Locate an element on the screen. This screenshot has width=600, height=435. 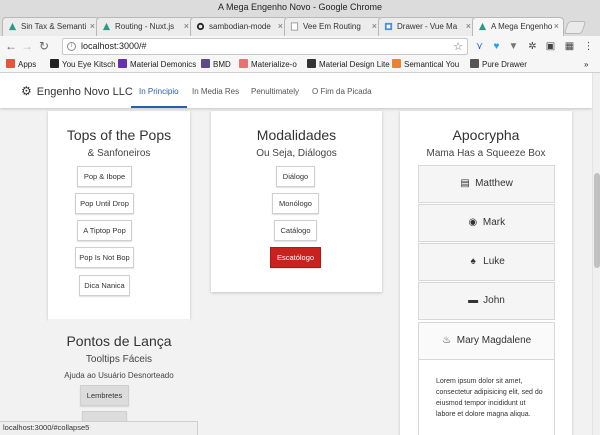
nav-link-in-media-res: In Media Res is located at coordinates (215, 91).